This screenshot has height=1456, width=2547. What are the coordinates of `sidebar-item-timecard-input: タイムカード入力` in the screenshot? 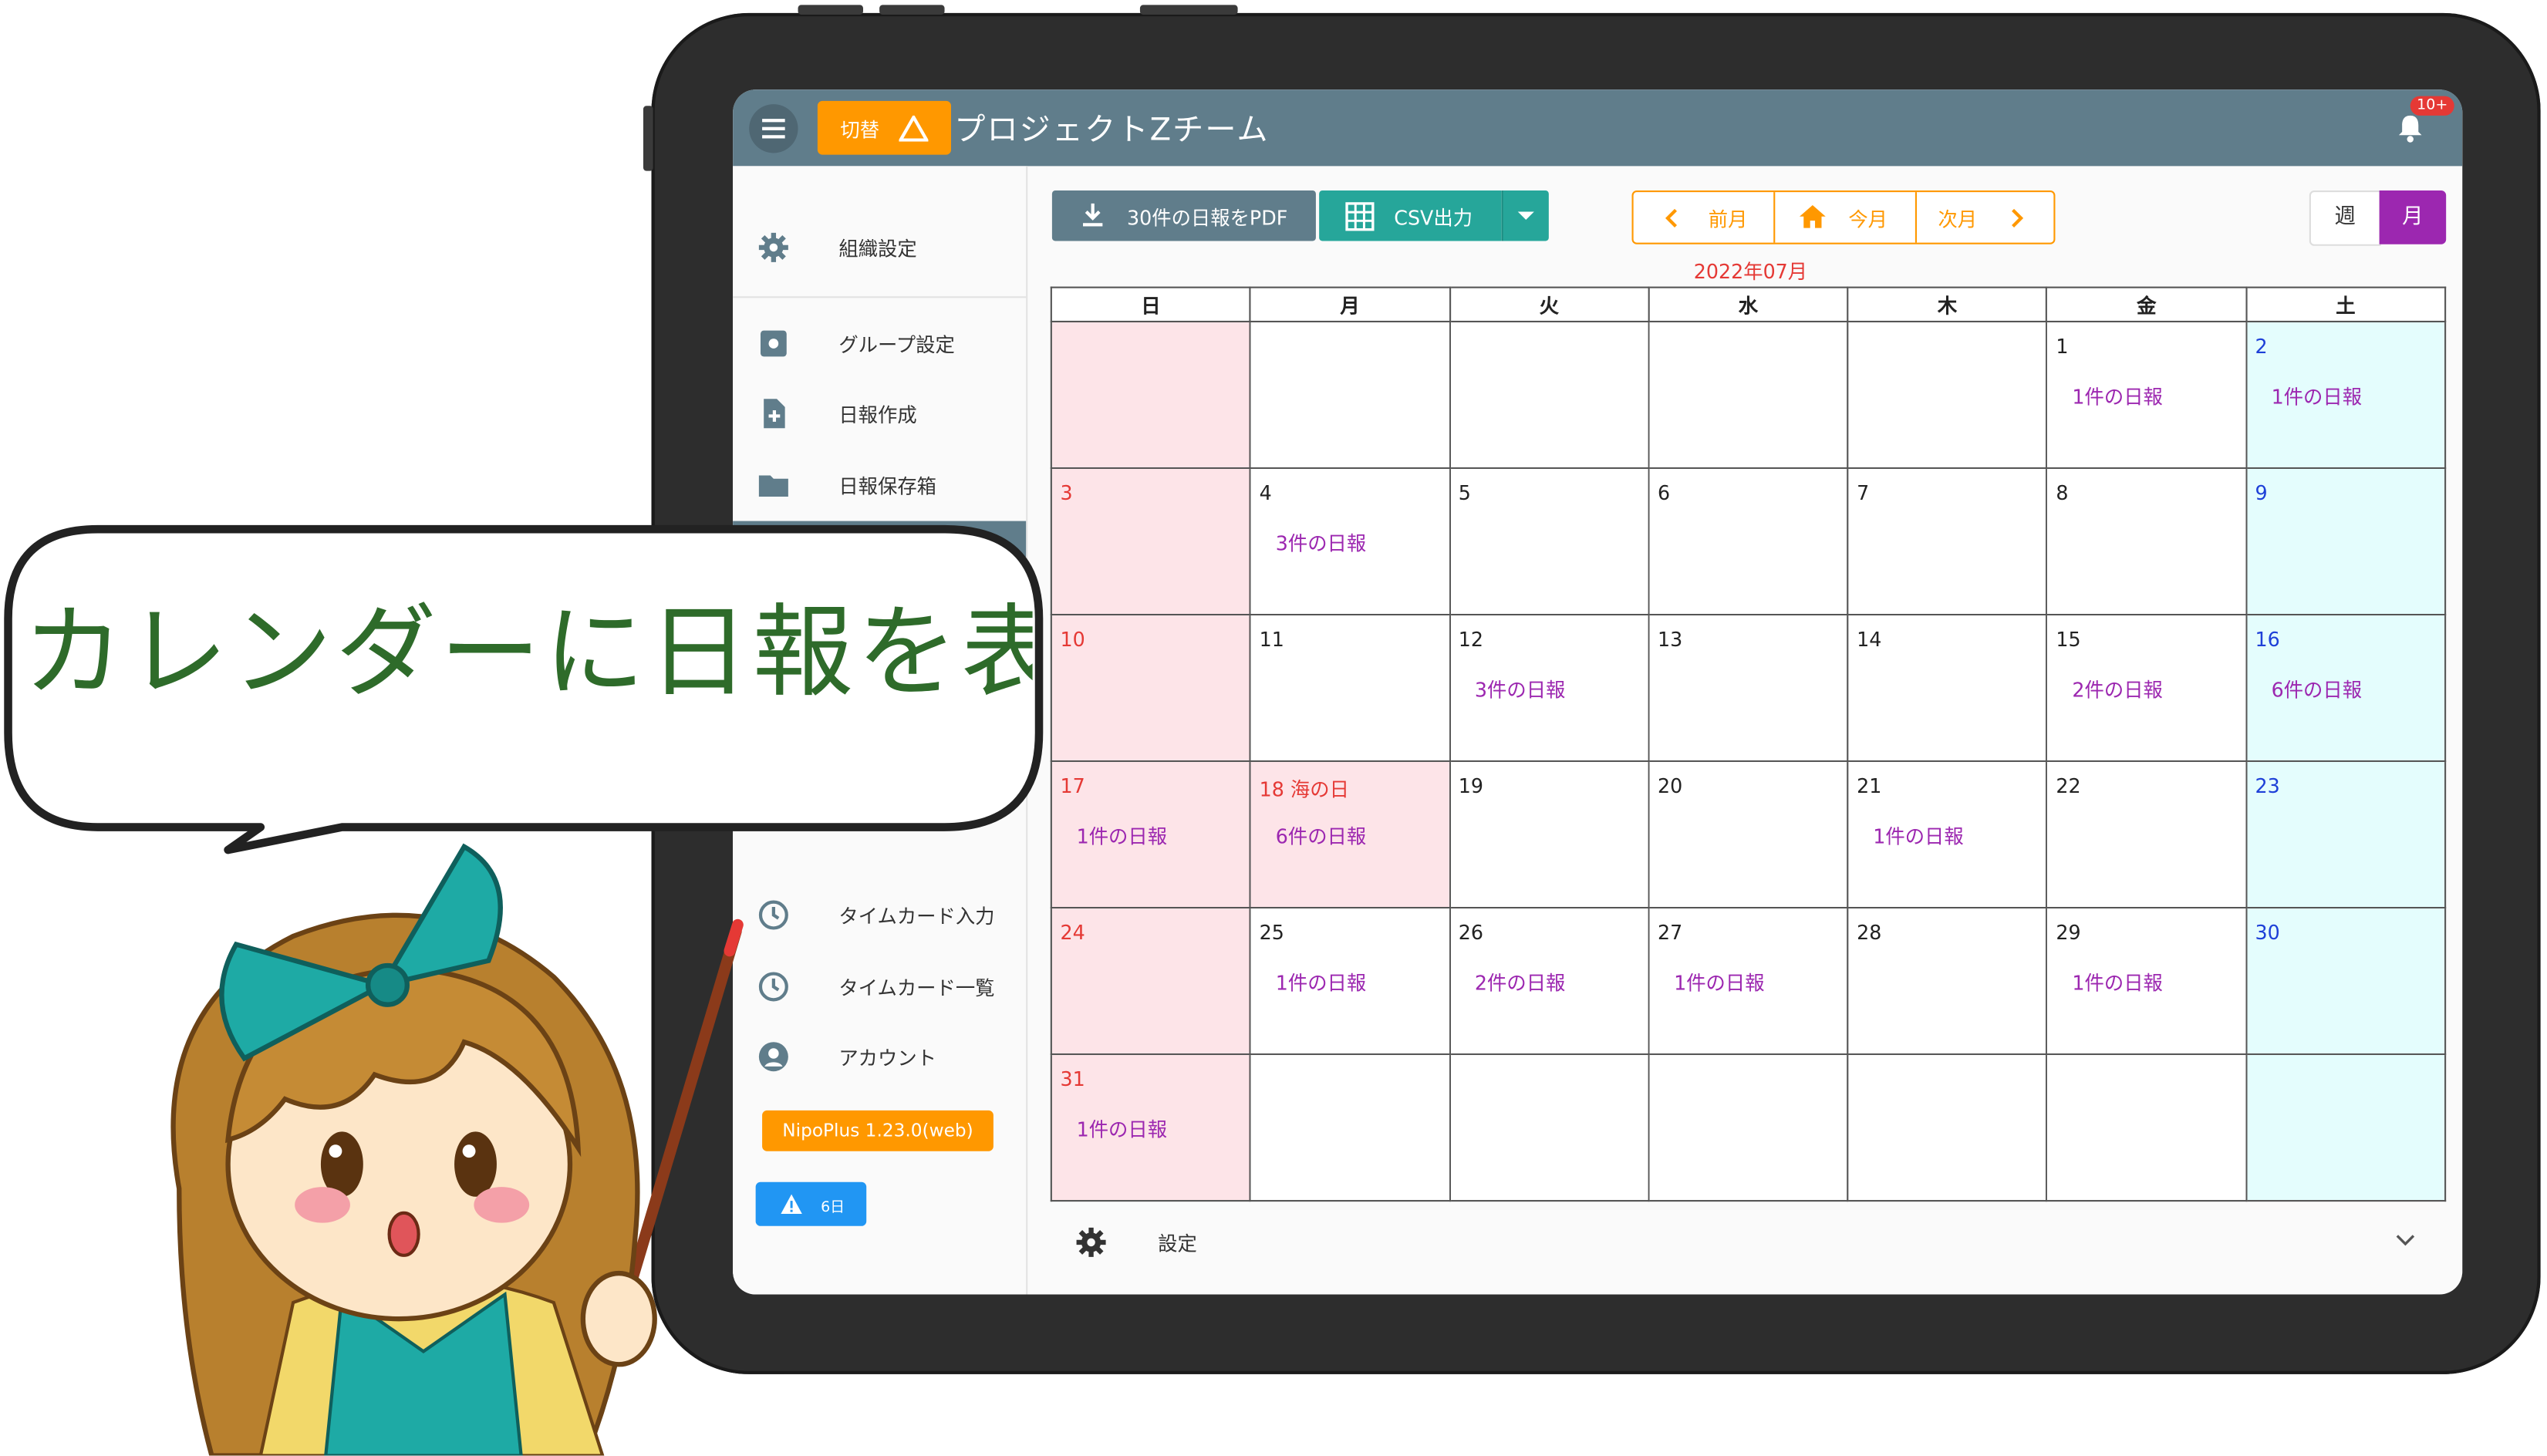 It's located at (880, 915).